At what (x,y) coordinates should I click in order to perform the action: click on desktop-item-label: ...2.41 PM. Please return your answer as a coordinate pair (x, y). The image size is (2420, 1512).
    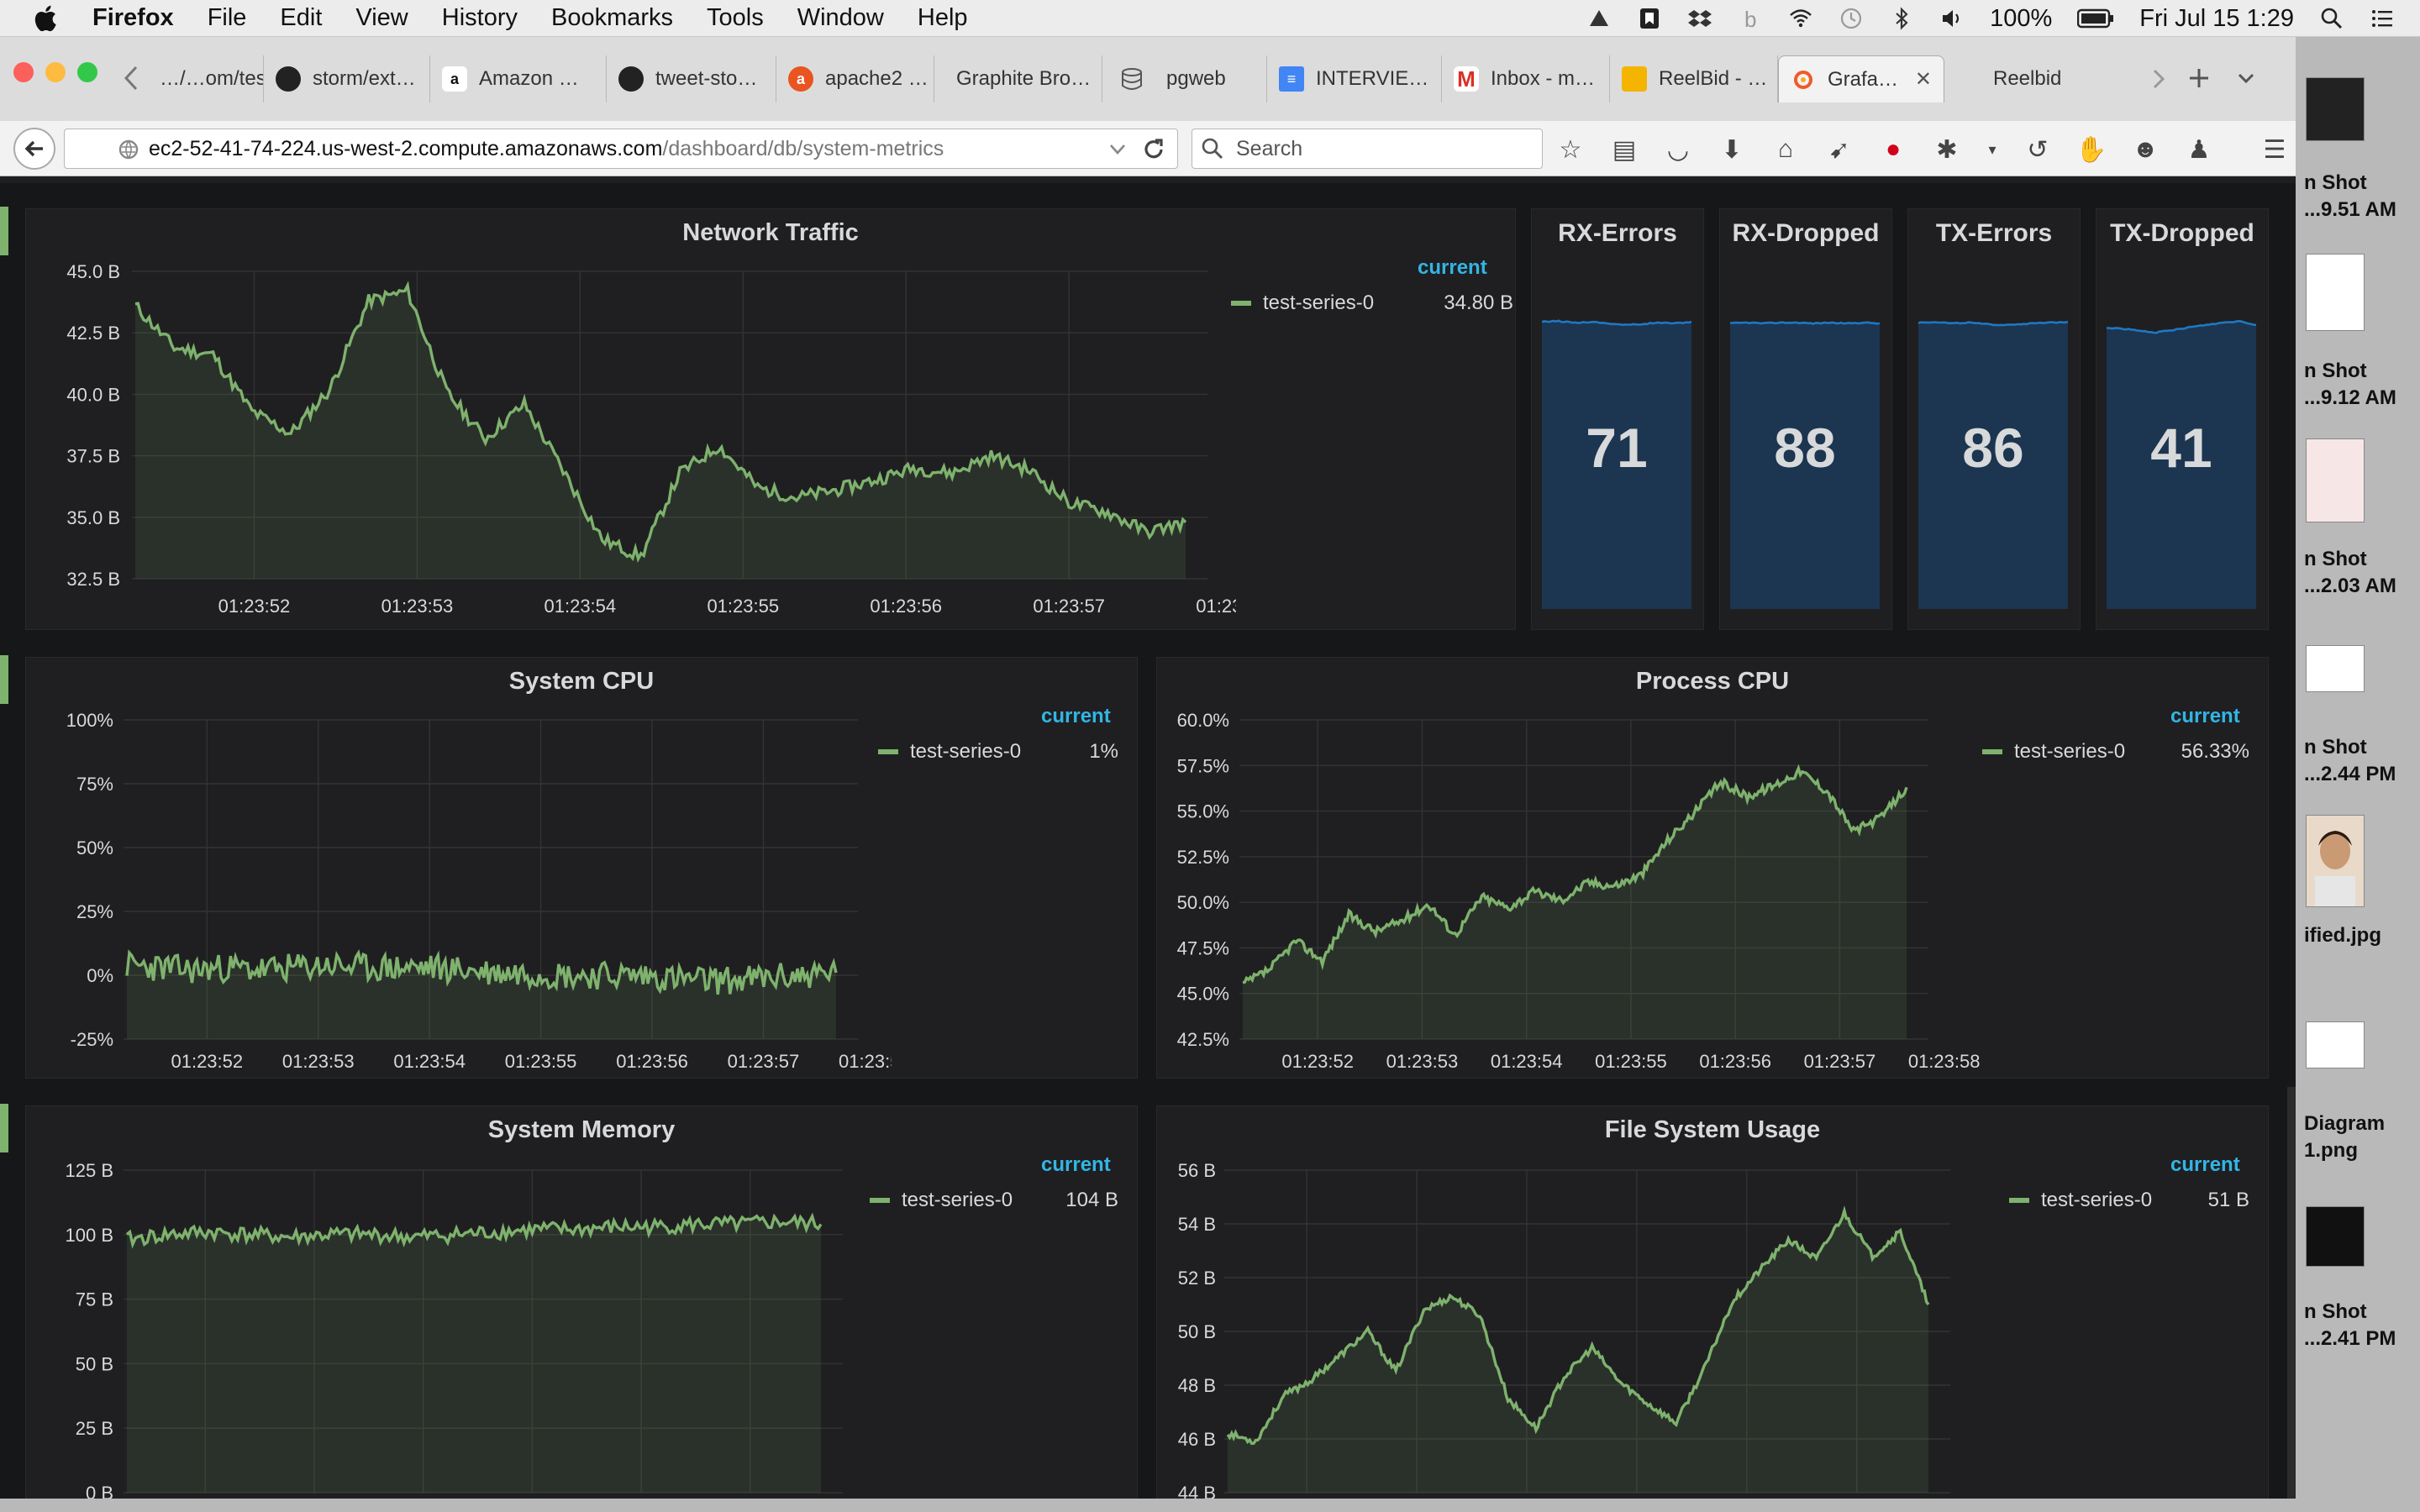
    Looking at the image, I should click on (2350, 1339).